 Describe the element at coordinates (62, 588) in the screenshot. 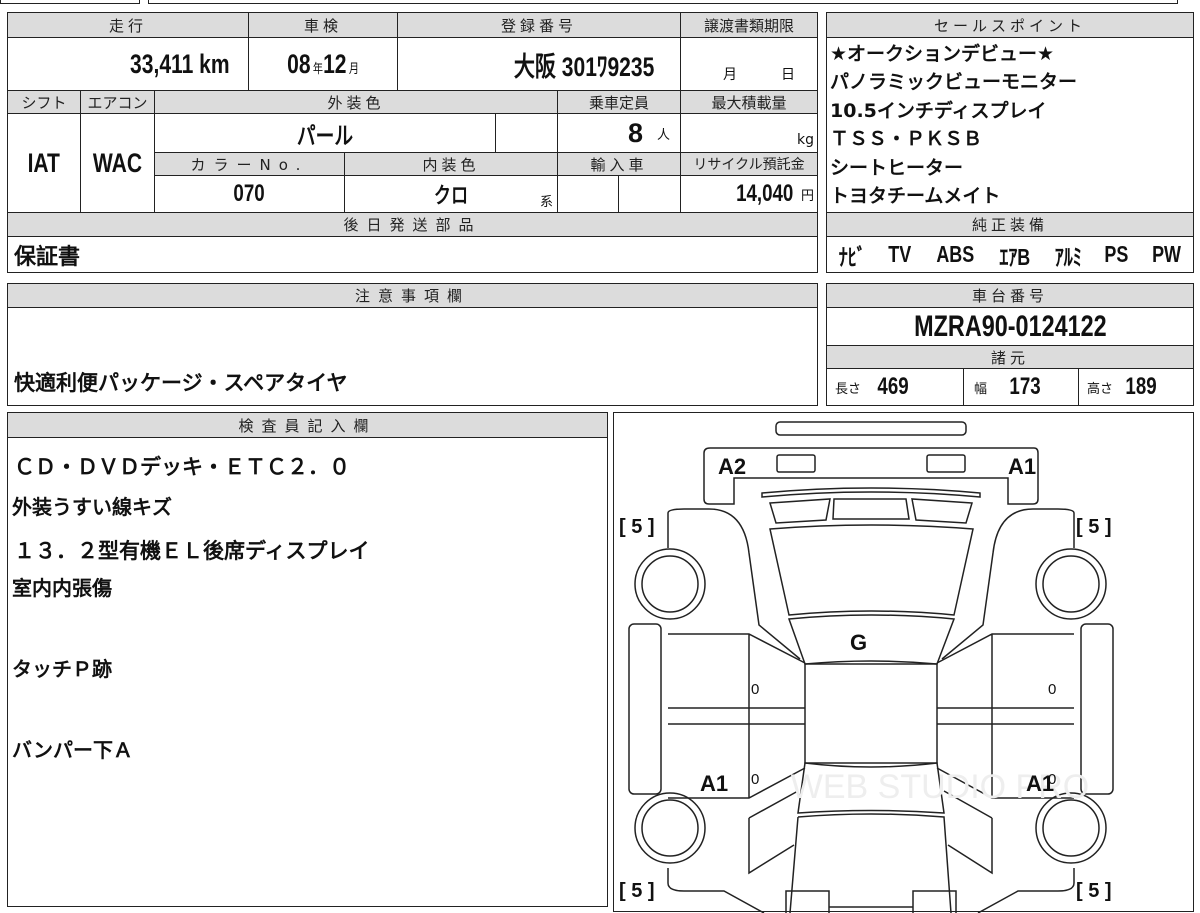

I see `inspector-line: 室内内張傷` at that location.